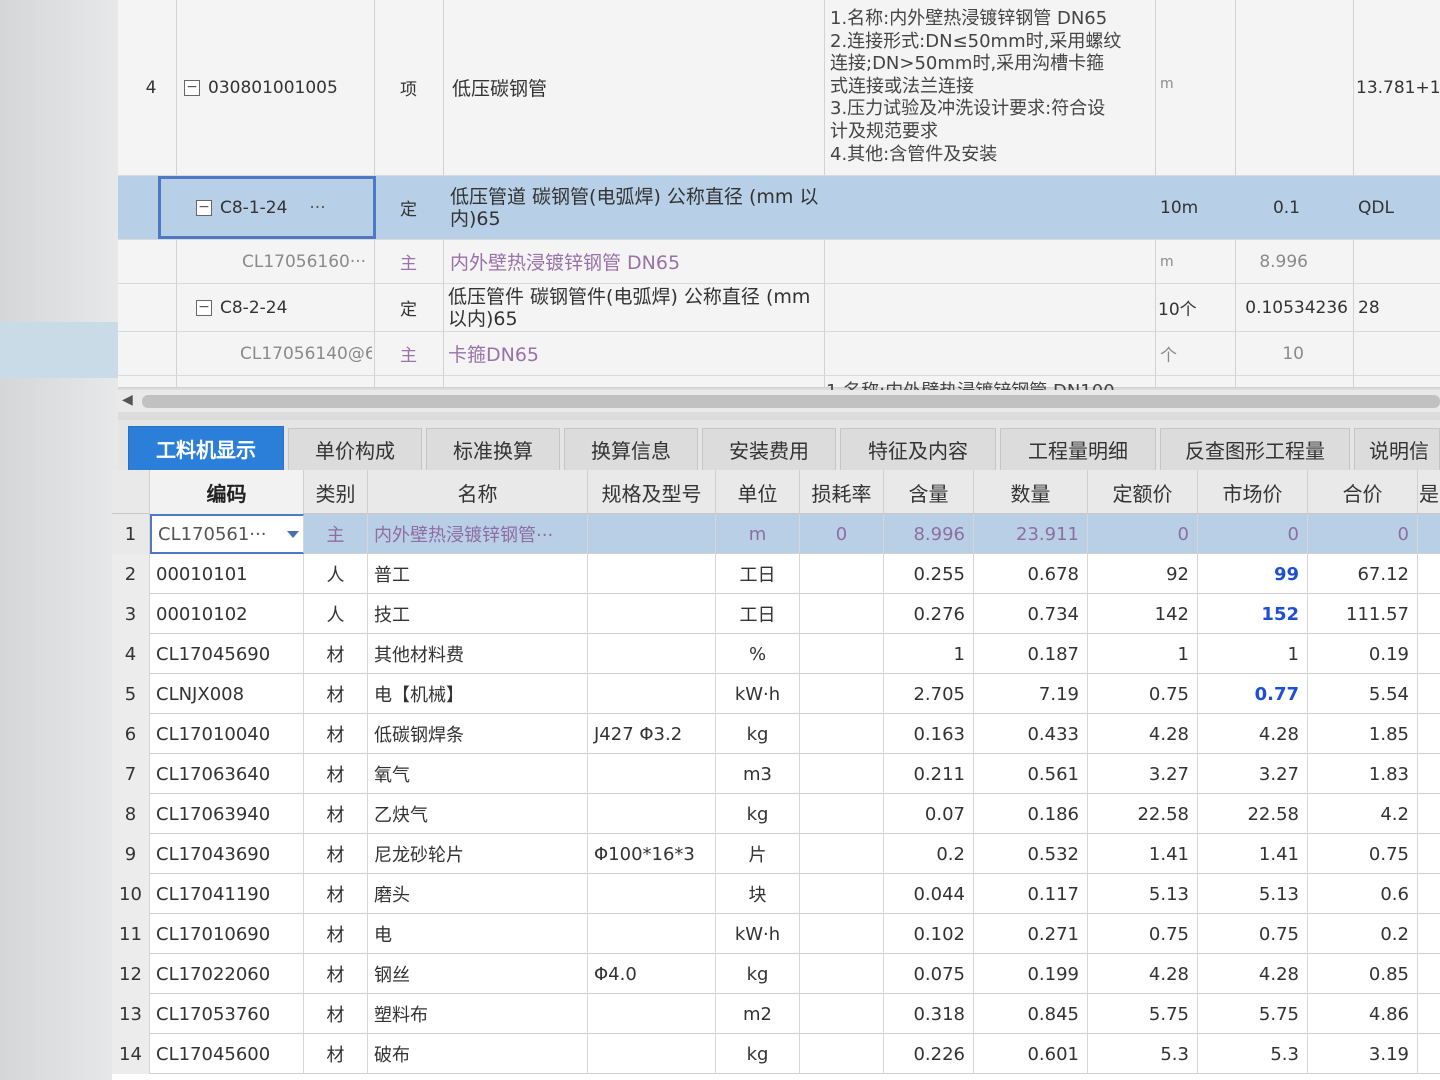 This screenshot has width=1440, height=1080. Describe the element at coordinates (918, 449) in the screenshot. I see `tab-features: 特征及内容` at that location.